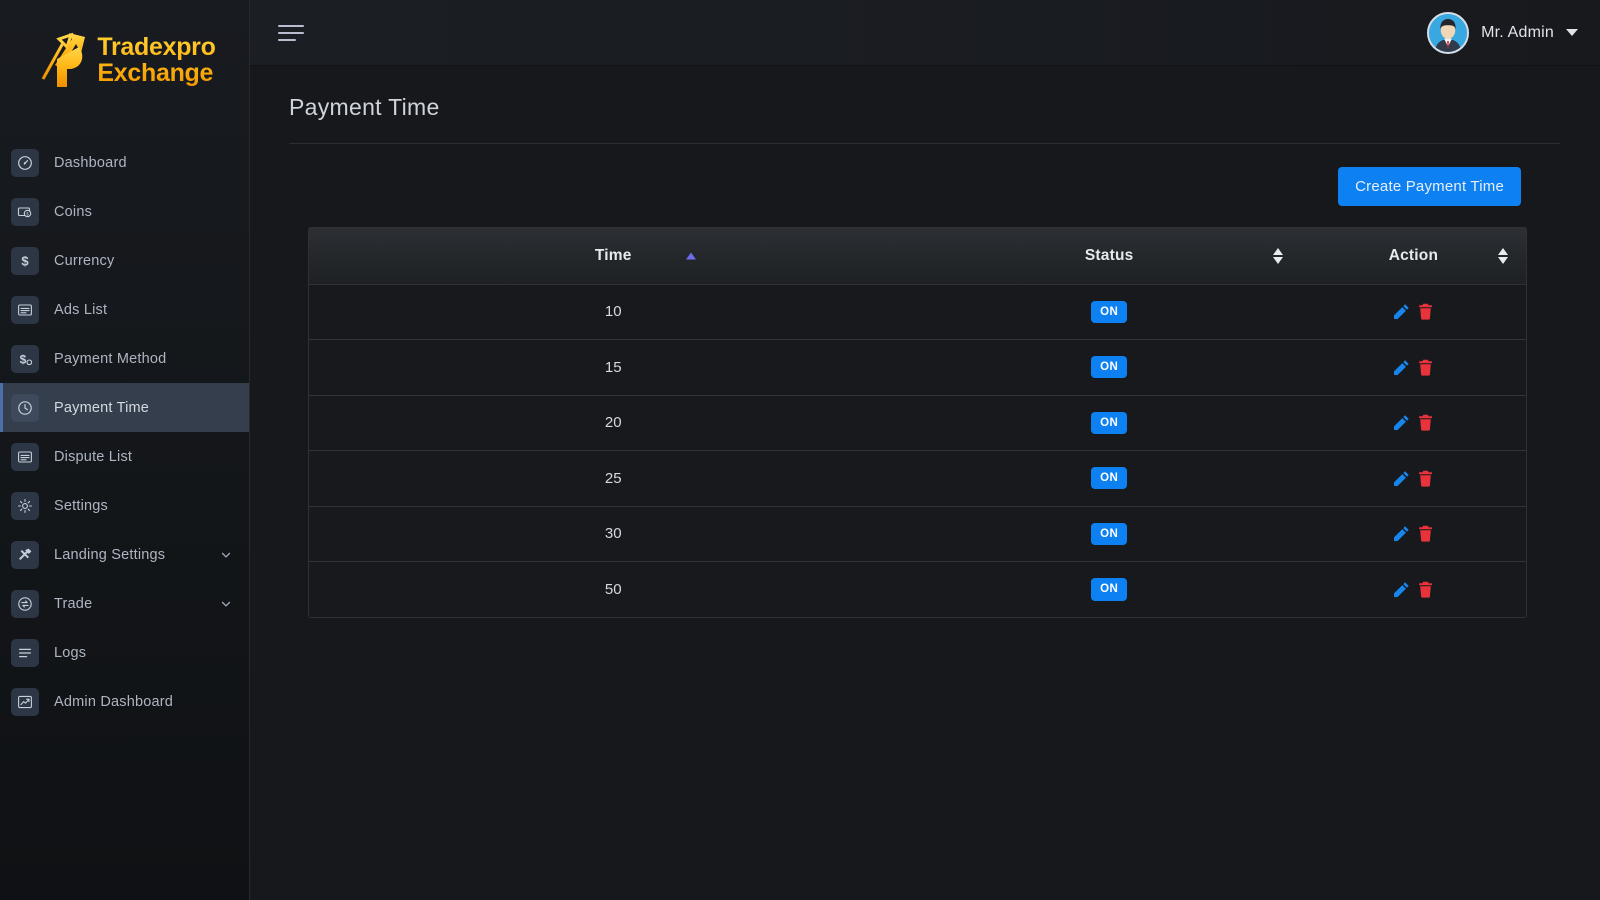 The width and height of the screenshot is (1600, 900). What do you see at coordinates (81, 505) in the screenshot?
I see `sidebar-item-label: Settings` at bounding box center [81, 505].